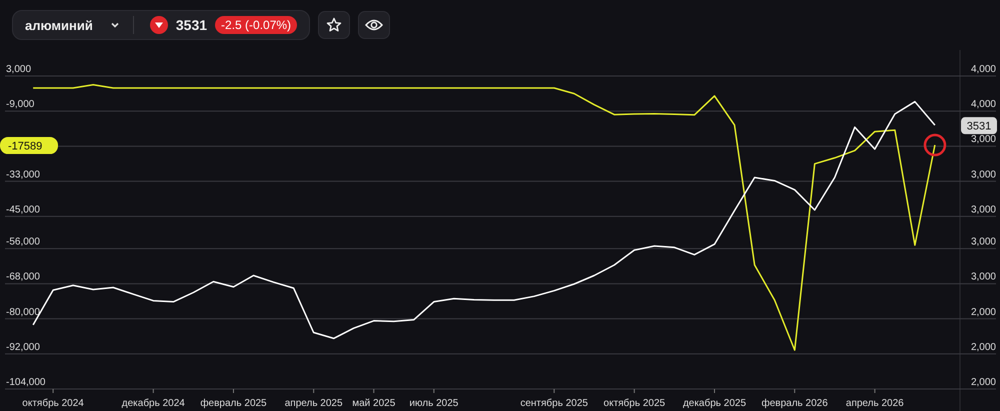 The image size is (1000, 411). Describe the element at coordinates (53, 403) in the screenshot. I see `axis-label: октябрь 2024` at that location.